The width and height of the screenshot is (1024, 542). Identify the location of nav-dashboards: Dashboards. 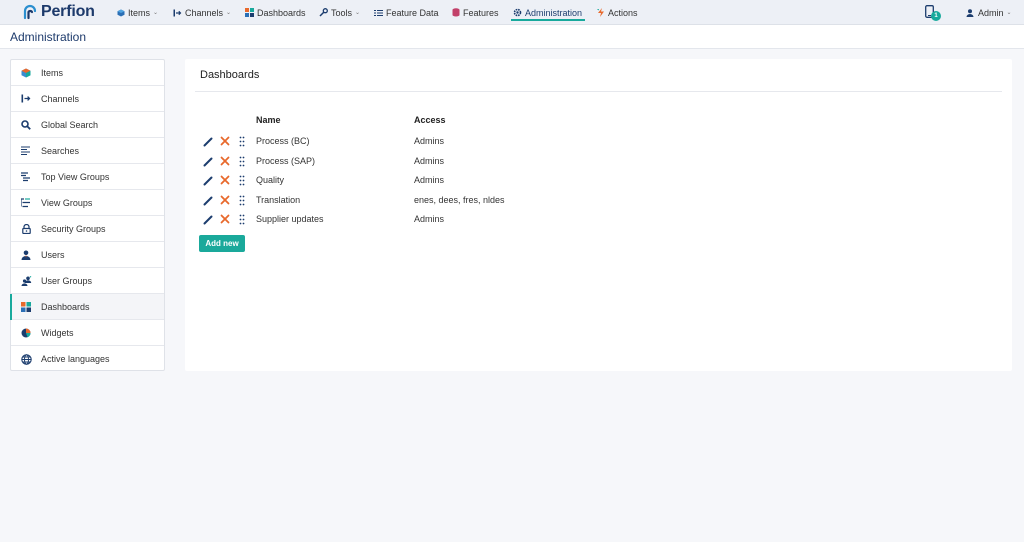
(275, 12).